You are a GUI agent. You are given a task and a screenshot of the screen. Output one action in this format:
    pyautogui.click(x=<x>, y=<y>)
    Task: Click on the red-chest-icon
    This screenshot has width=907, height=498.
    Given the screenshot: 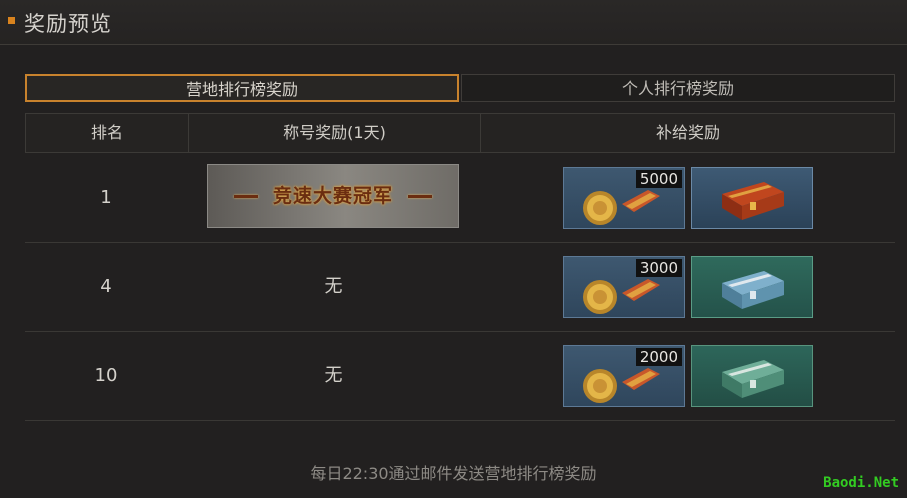 What is the action you would take?
    pyautogui.click(x=753, y=201)
    